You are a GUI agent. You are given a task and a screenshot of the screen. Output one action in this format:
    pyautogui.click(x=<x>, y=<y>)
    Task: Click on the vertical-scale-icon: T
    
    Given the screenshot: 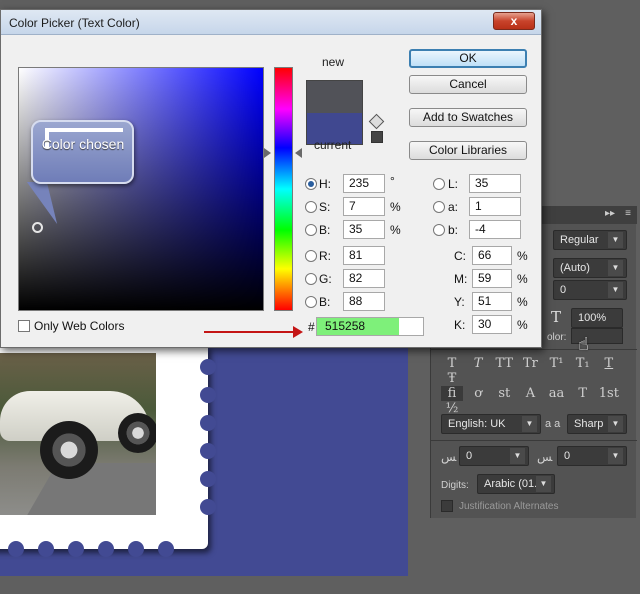 What is the action you would take?
    pyautogui.click(x=556, y=317)
    